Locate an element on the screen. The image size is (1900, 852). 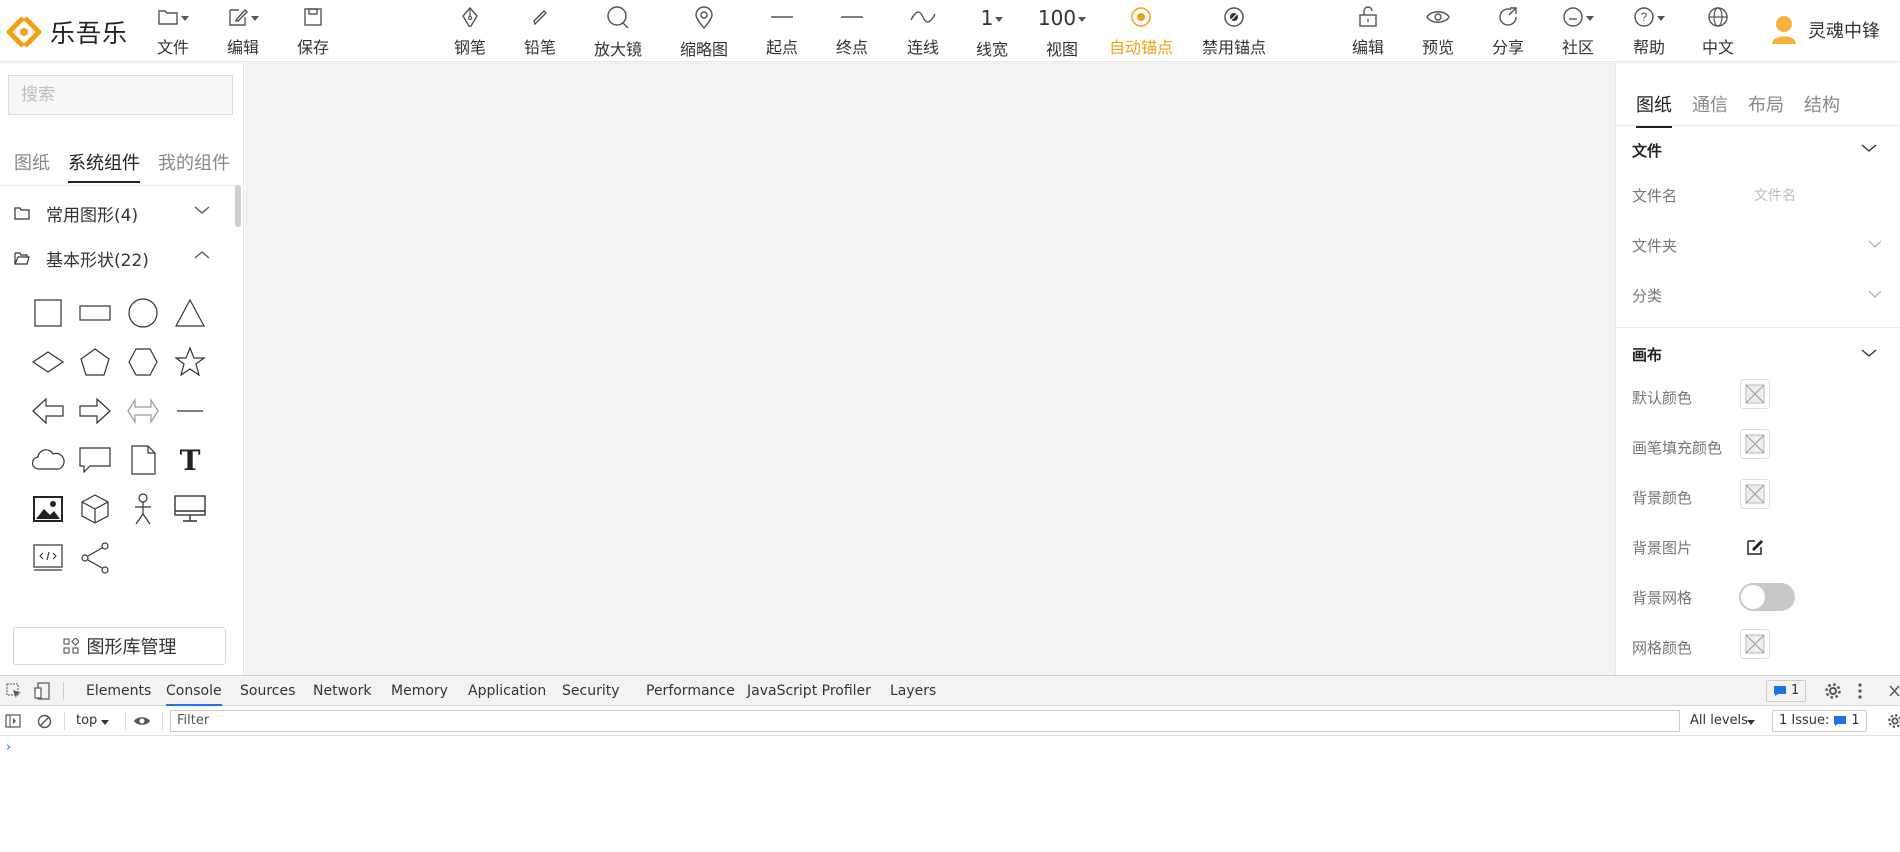
devtools-tab-sources: Sources is located at coordinates (267, 691).